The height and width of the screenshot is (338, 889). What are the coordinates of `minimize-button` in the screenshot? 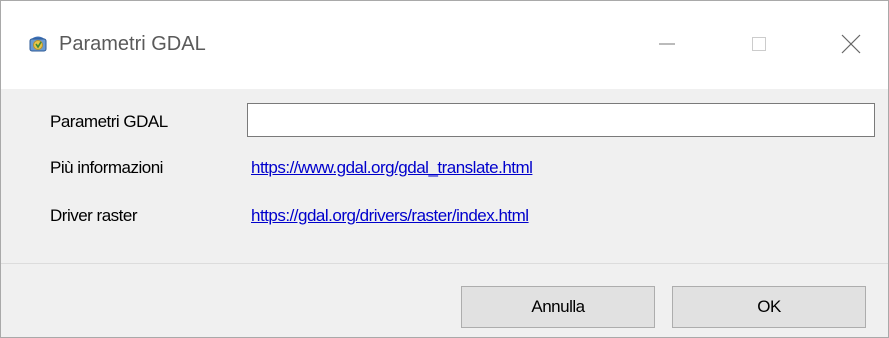 It's located at (667, 46).